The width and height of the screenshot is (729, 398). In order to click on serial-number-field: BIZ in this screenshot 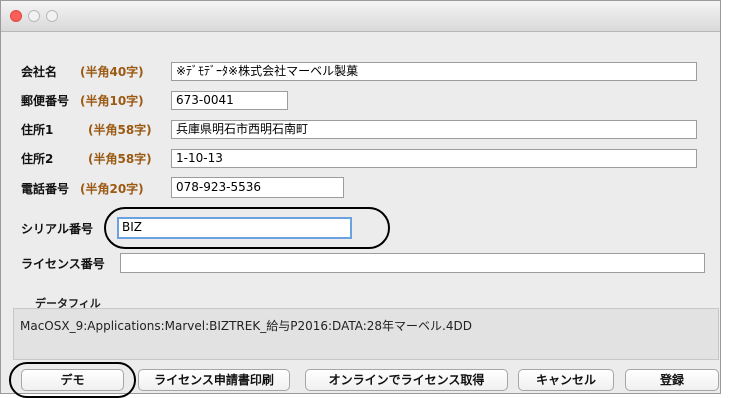, I will do `click(234, 228)`.